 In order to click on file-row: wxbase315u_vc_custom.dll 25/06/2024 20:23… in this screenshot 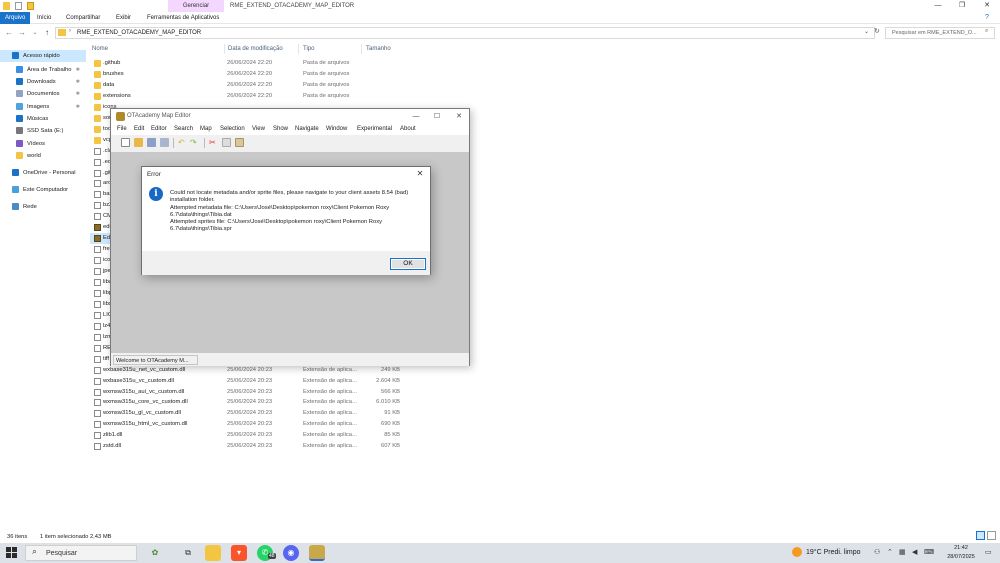, I will do `click(250, 381)`.